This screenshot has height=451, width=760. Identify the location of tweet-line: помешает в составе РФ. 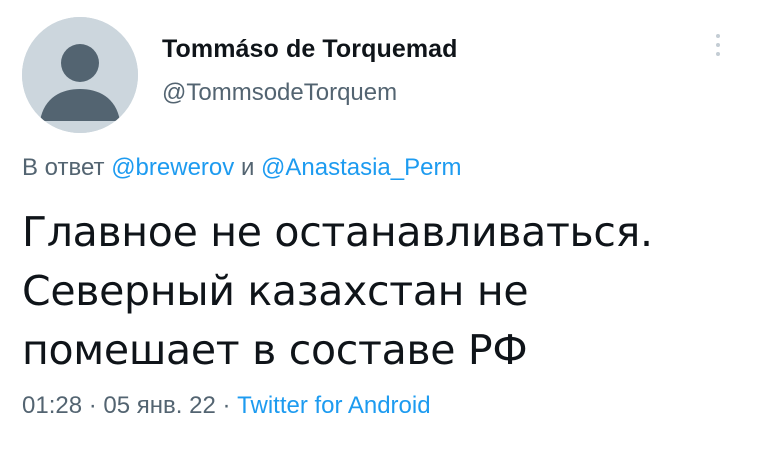
(275, 350).